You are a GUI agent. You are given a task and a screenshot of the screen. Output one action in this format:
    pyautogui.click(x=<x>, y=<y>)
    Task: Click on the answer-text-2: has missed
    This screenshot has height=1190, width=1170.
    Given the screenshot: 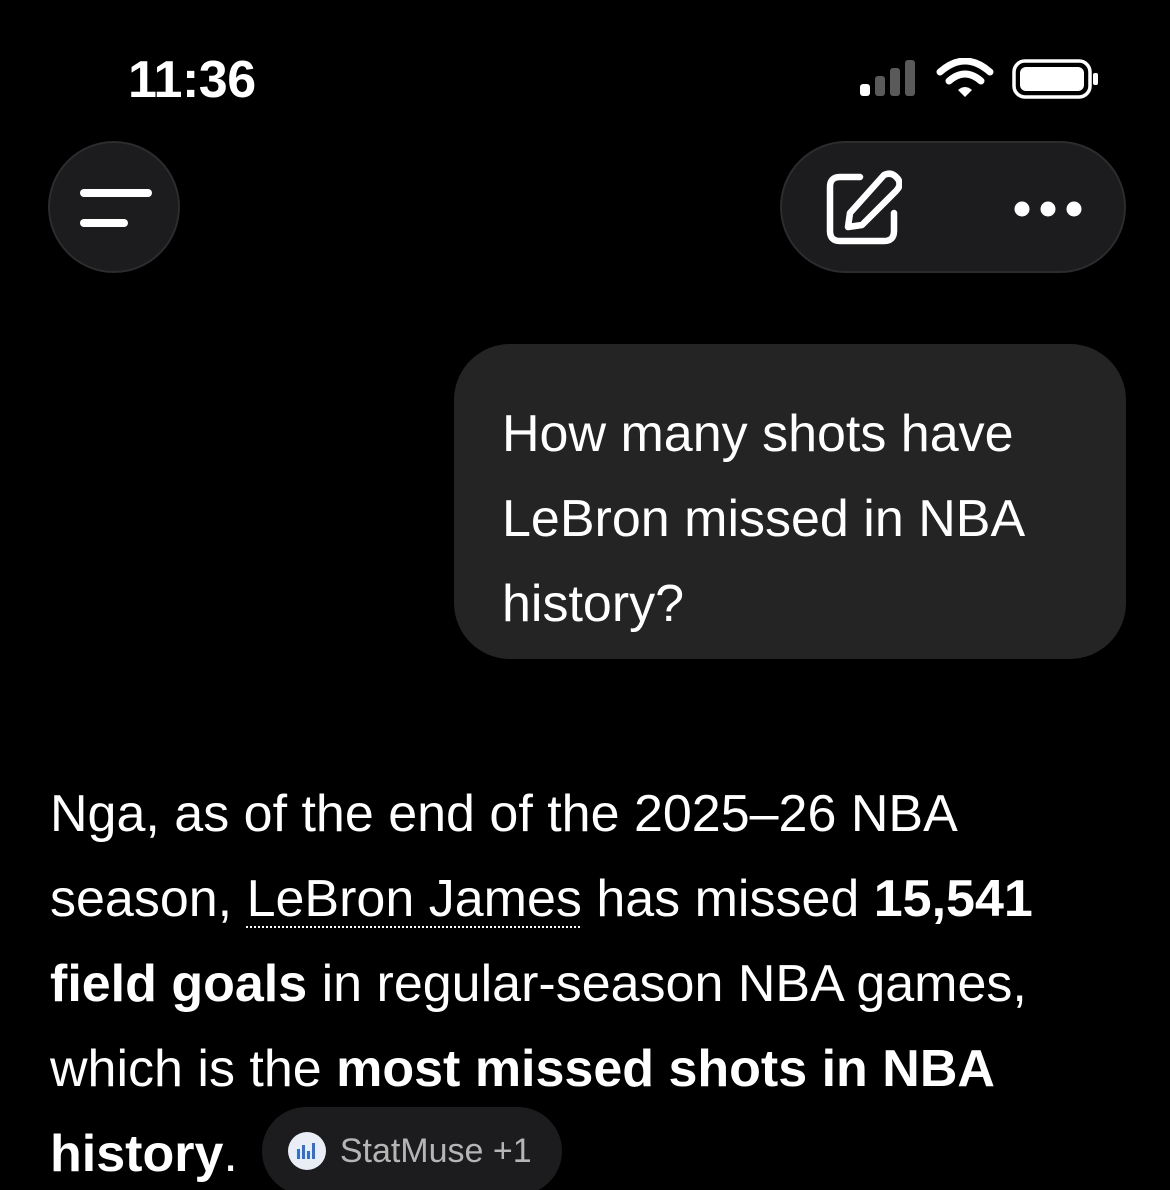 What is the action you would take?
    pyautogui.click(x=727, y=899)
    